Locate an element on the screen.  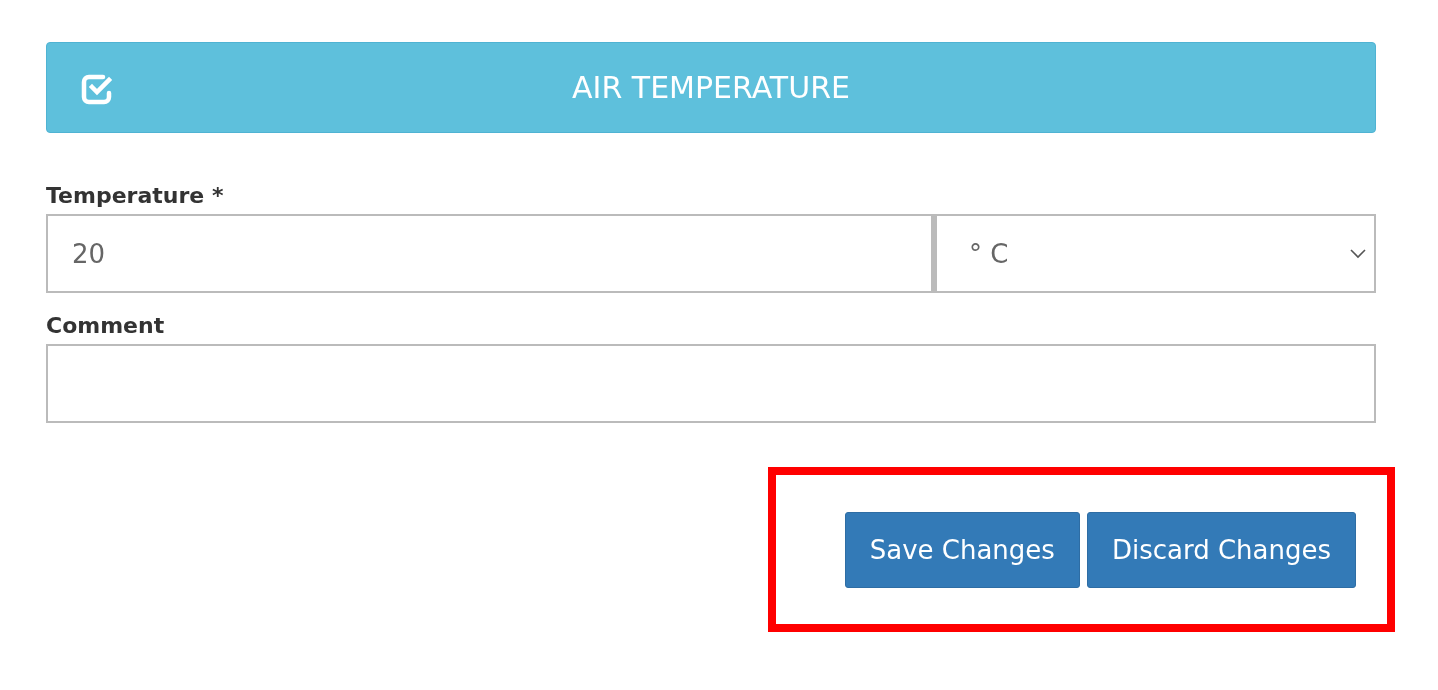
chevron-down-icon is located at coordinates (1358, 253).